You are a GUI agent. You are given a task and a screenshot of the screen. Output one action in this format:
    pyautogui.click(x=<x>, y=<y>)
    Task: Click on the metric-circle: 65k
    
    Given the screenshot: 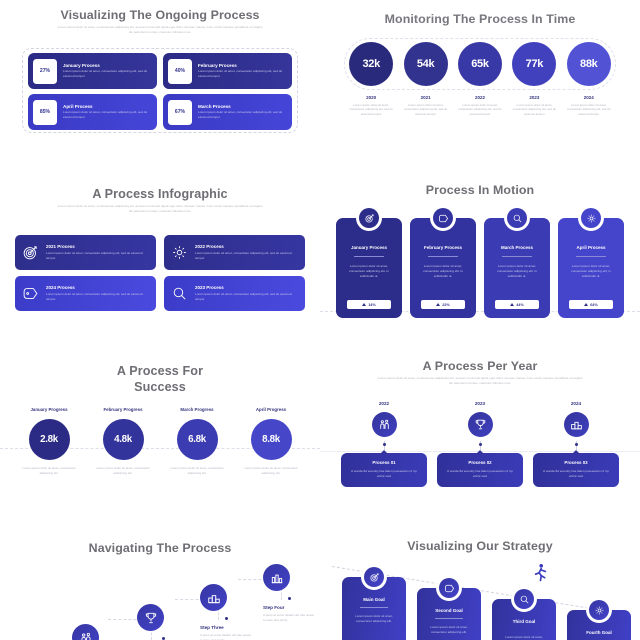 What is the action you would take?
    pyautogui.click(x=479, y=64)
    